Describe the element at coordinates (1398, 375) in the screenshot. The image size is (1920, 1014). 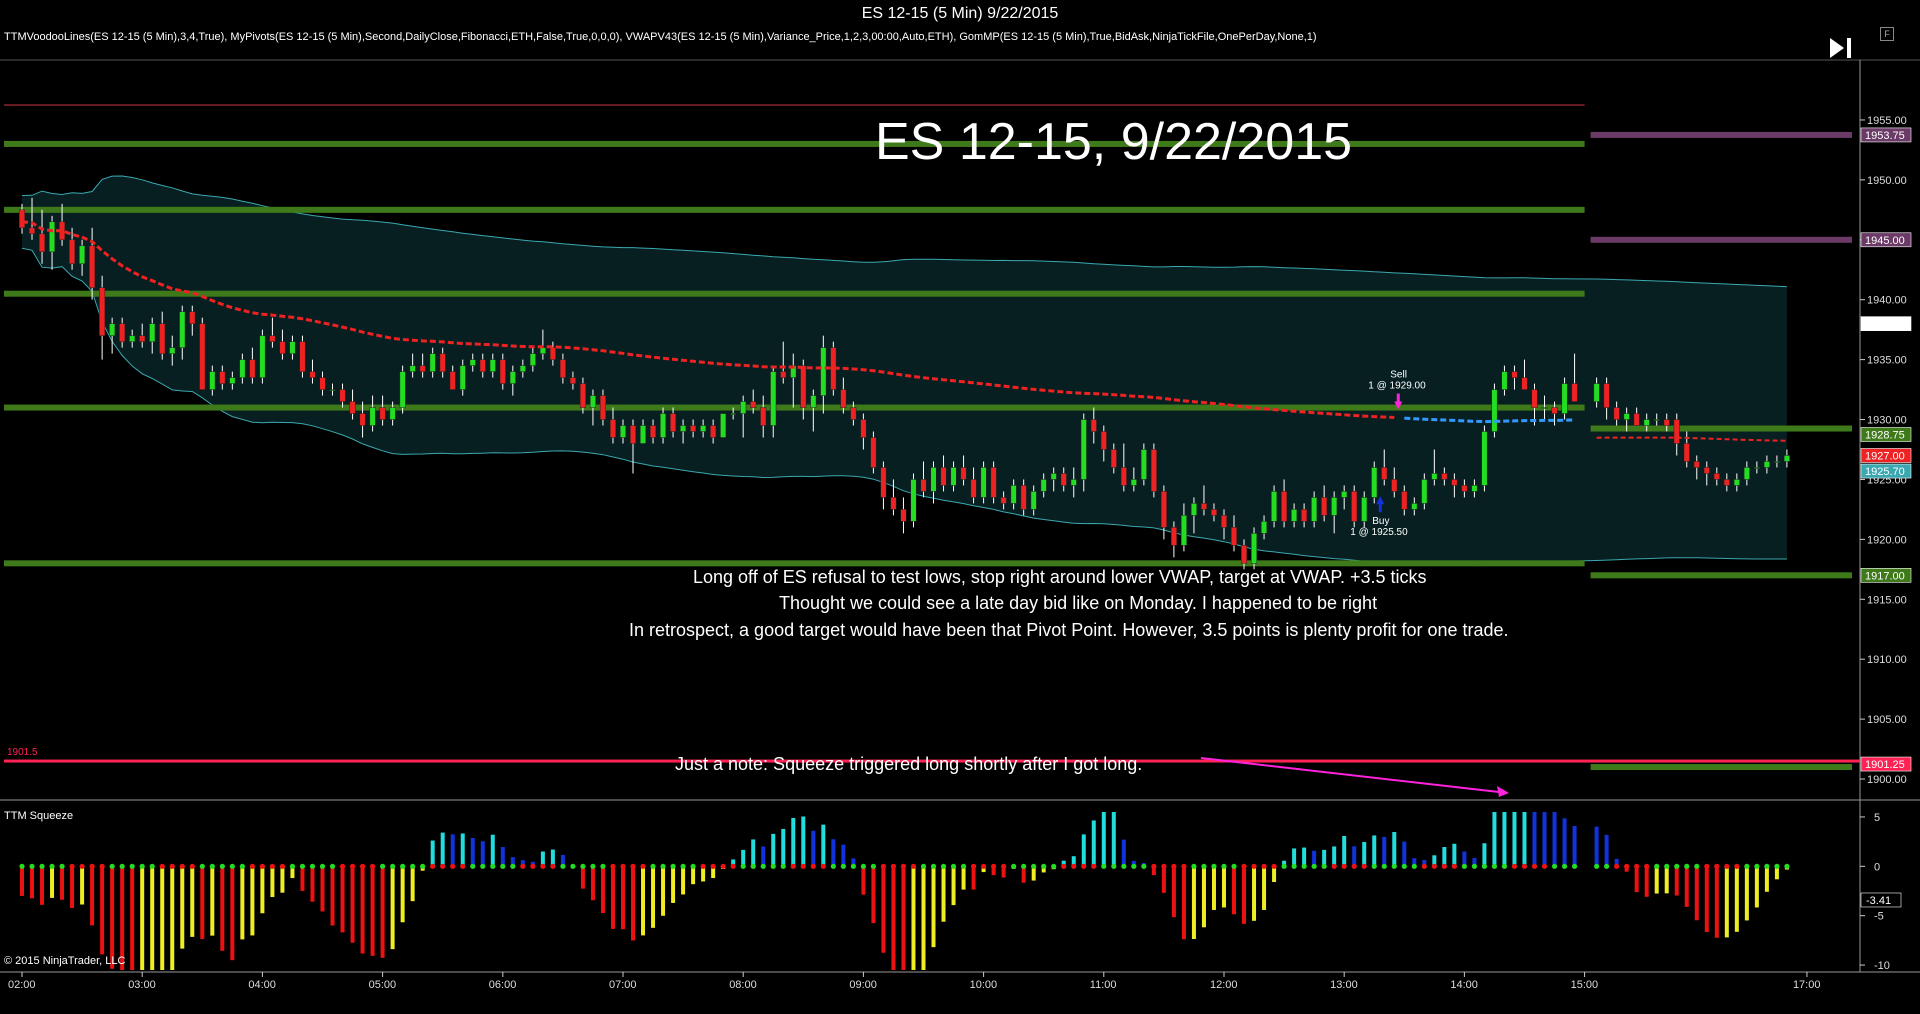
I see `trade-label-sell: Sell` at that location.